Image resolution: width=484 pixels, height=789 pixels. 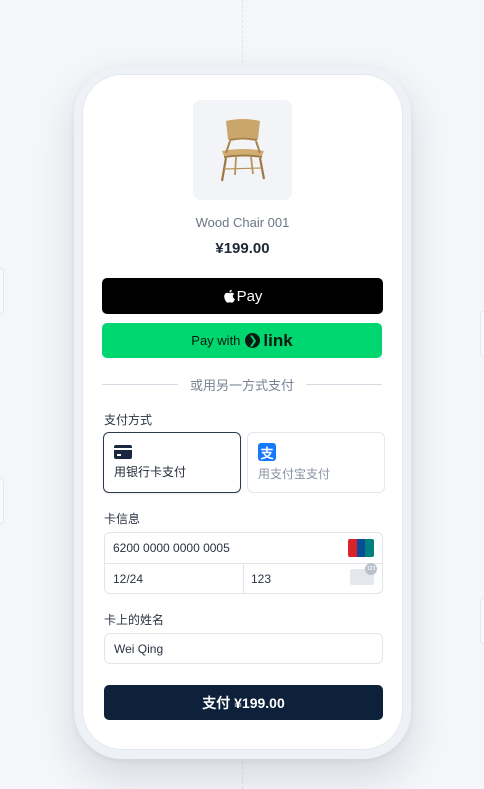 What do you see at coordinates (123, 452) in the screenshot?
I see `credit-card-icon` at bounding box center [123, 452].